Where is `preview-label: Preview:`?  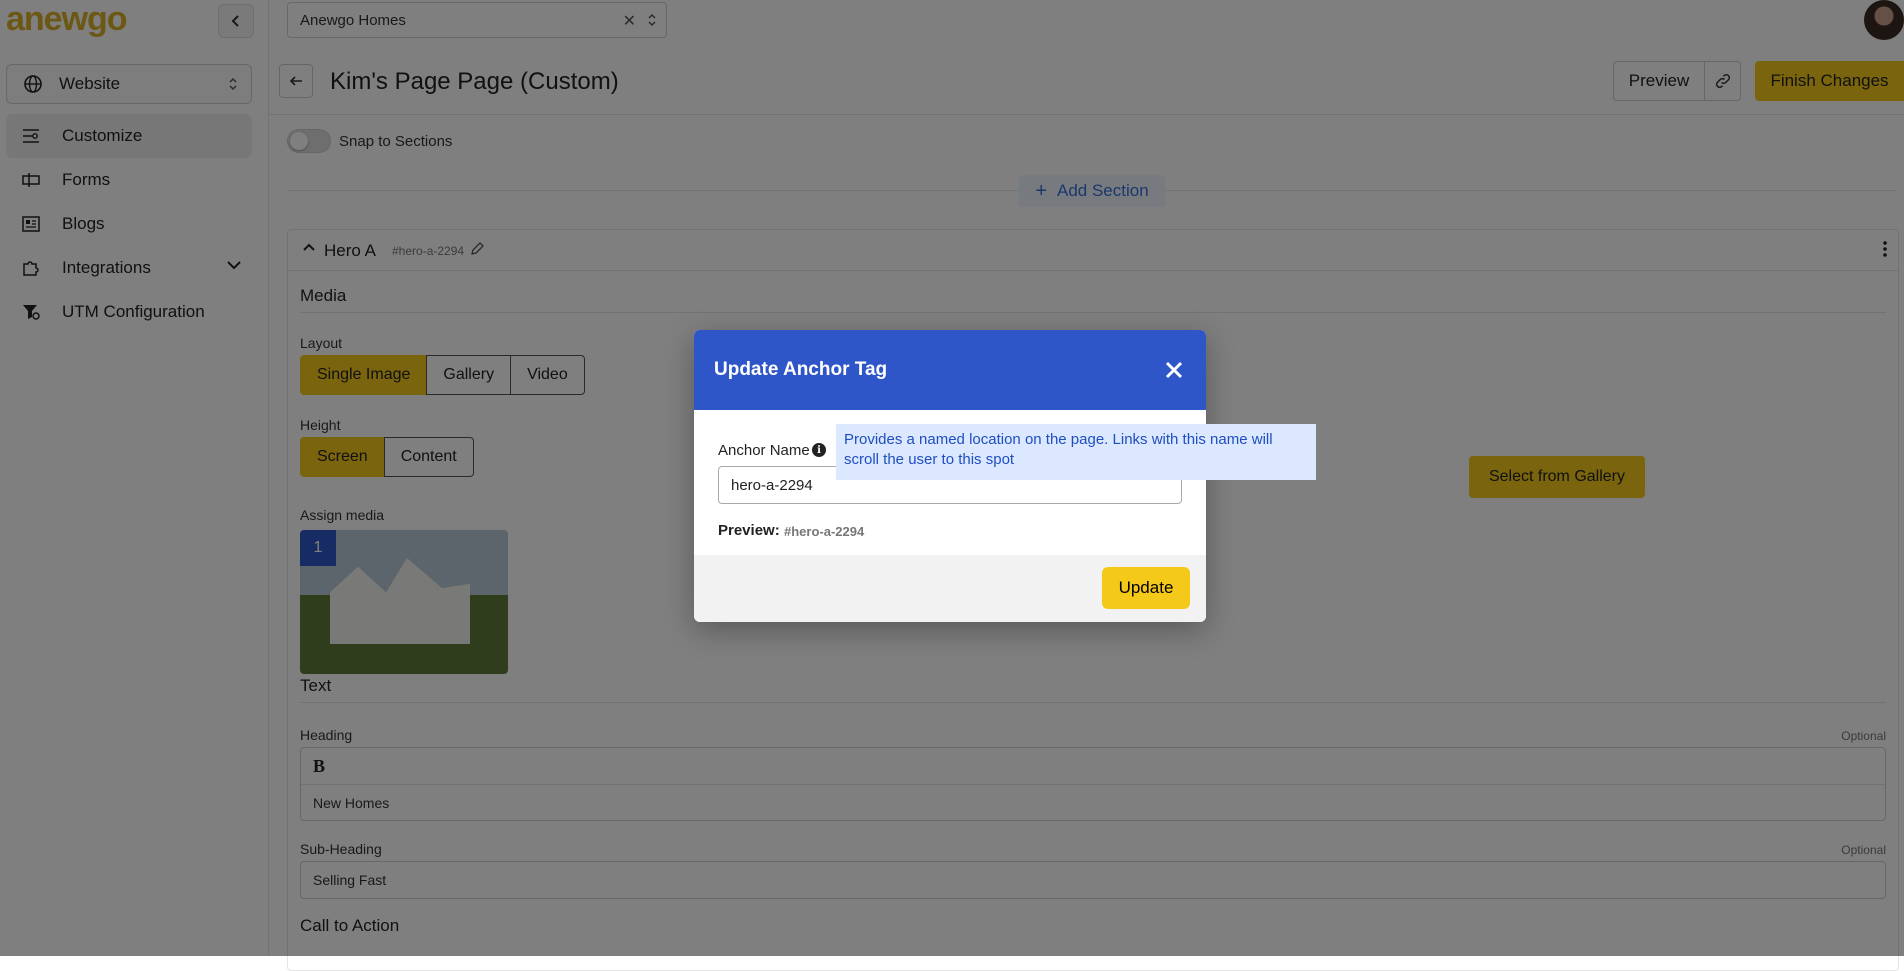
preview-label: Preview: is located at coordinates (749, 530).